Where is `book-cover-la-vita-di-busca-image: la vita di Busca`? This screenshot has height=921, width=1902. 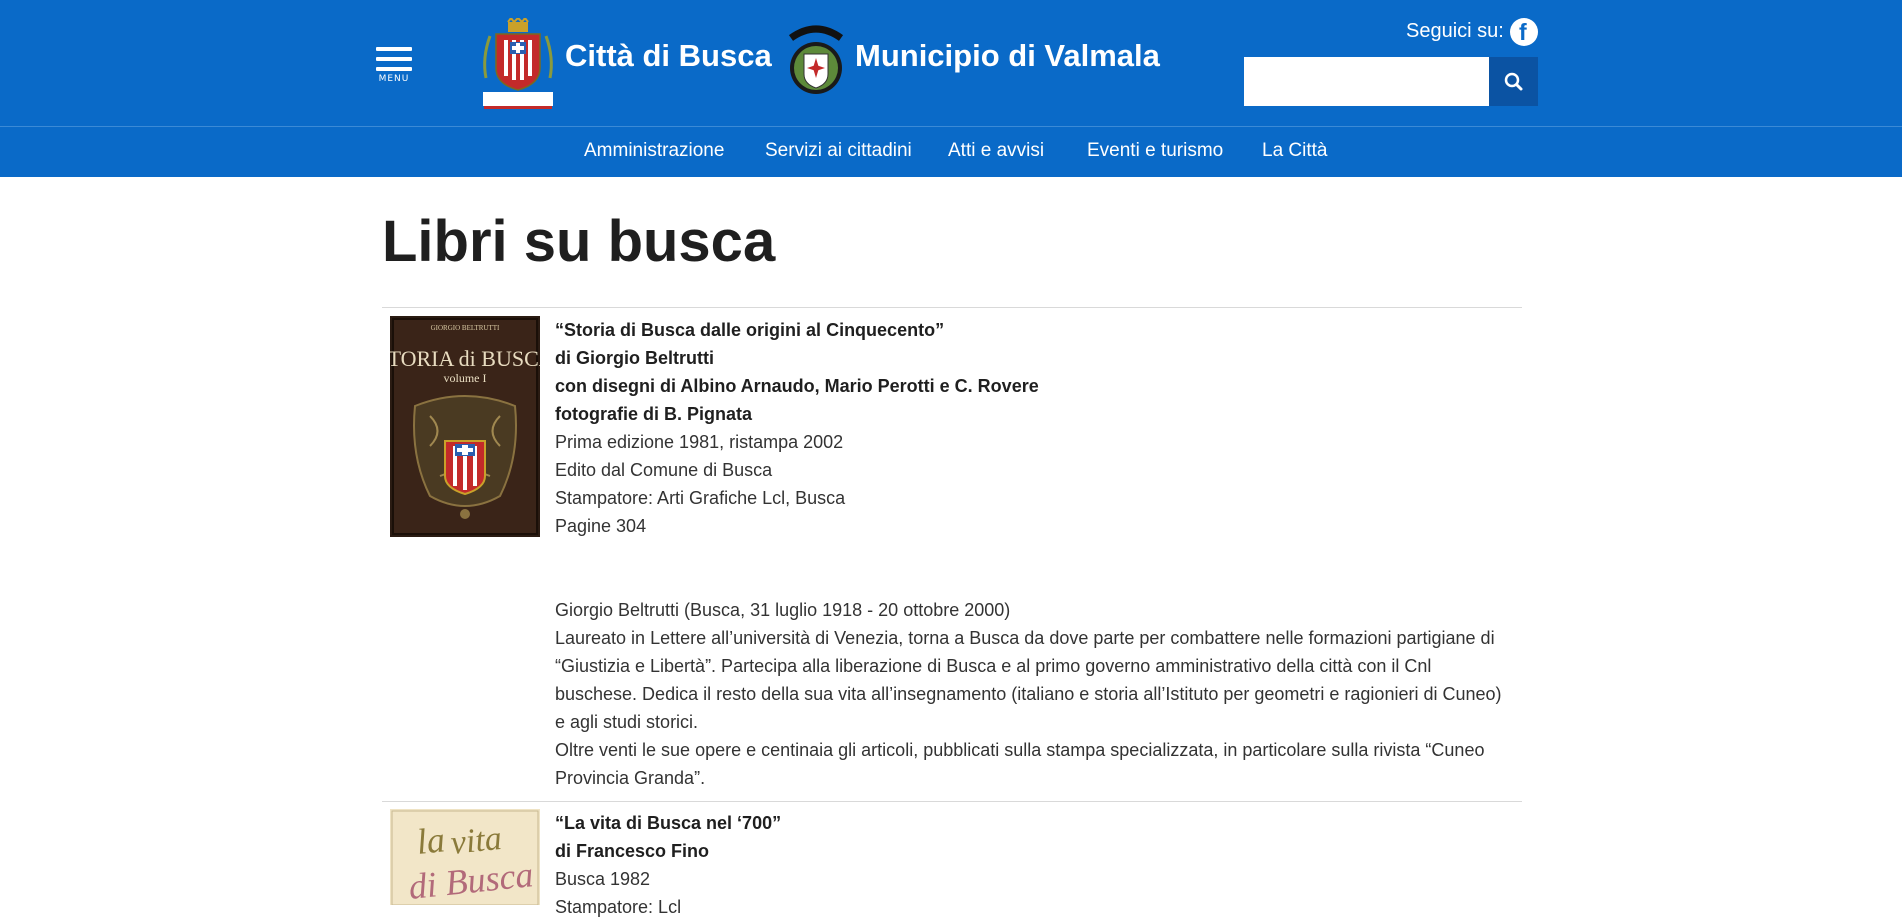
book-cover-la-vita-di-busca-image: la vita di Busca is located at coordinates (465, 857).